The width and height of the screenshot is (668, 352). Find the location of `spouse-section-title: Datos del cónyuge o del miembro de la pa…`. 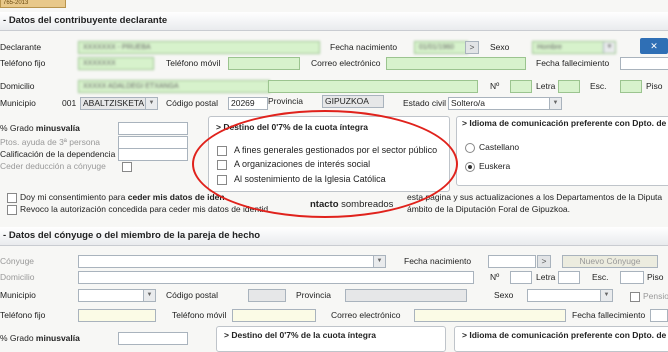

spouse-section-title: Datos del cónyuge o del miembro de la pa… is located at coordinates (134, 235).